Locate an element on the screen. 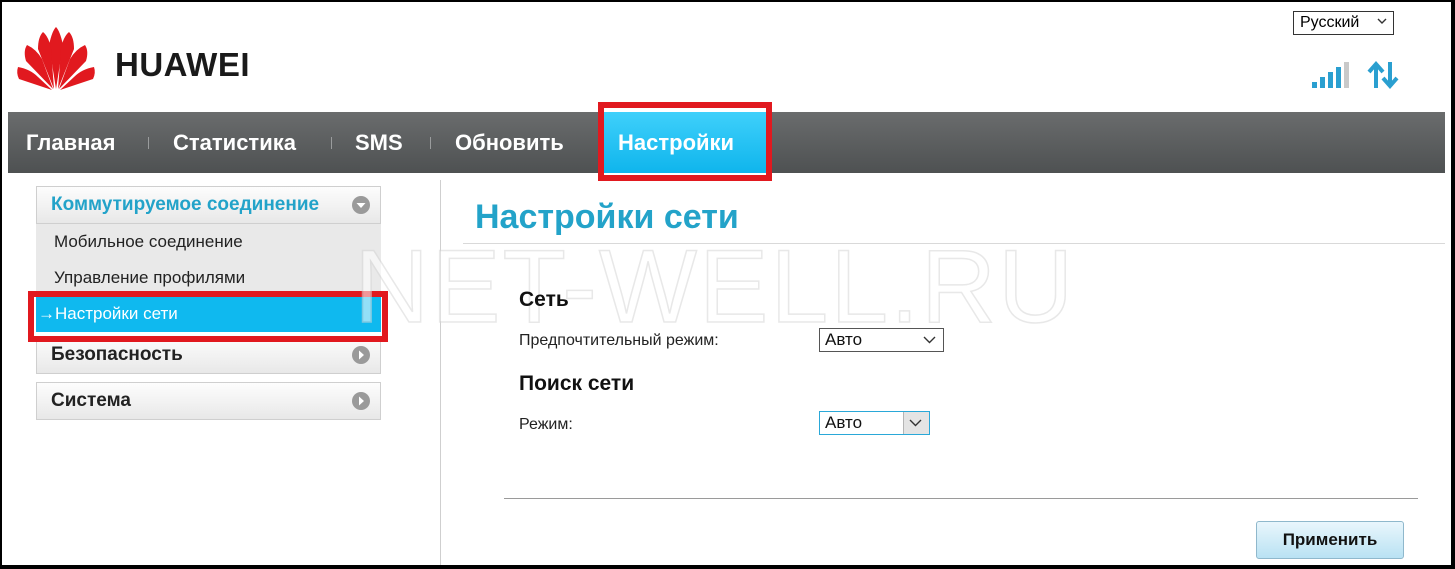 Image resolution: width=1455 pixels, height=569 pixels. sidebar-dialup-header: Коммутируемое соединение is located at coordinates (208, 205).